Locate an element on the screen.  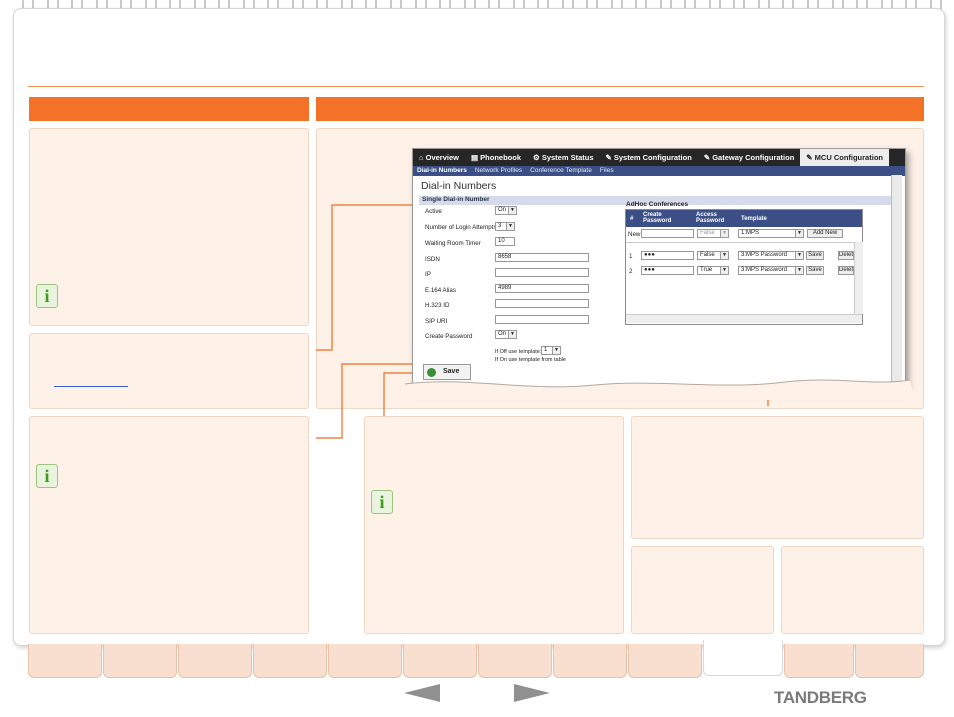
subtab-dial-in-numbers: Dial-in Numbers is located at coordinates (442, 171).